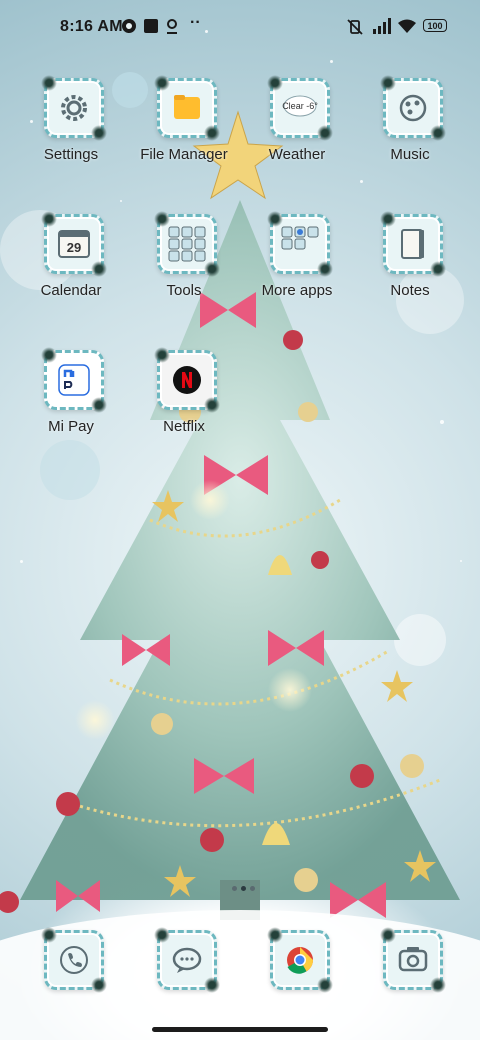  Describe the element at coordinates (172, 26) in the screenshot. I see `location-notification-icon` at that location.